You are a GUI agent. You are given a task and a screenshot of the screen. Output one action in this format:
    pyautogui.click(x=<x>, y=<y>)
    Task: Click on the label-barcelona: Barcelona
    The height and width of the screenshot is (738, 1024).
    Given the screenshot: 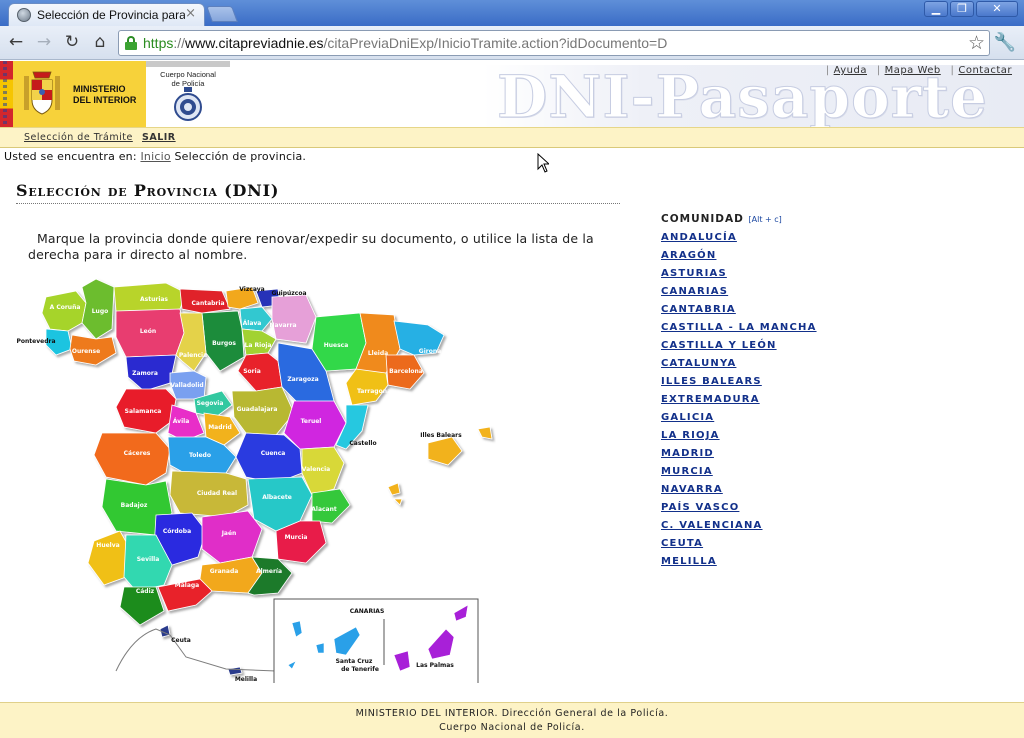 What is the action you would take?
    pyautogui.click(x=406, y=371)
    